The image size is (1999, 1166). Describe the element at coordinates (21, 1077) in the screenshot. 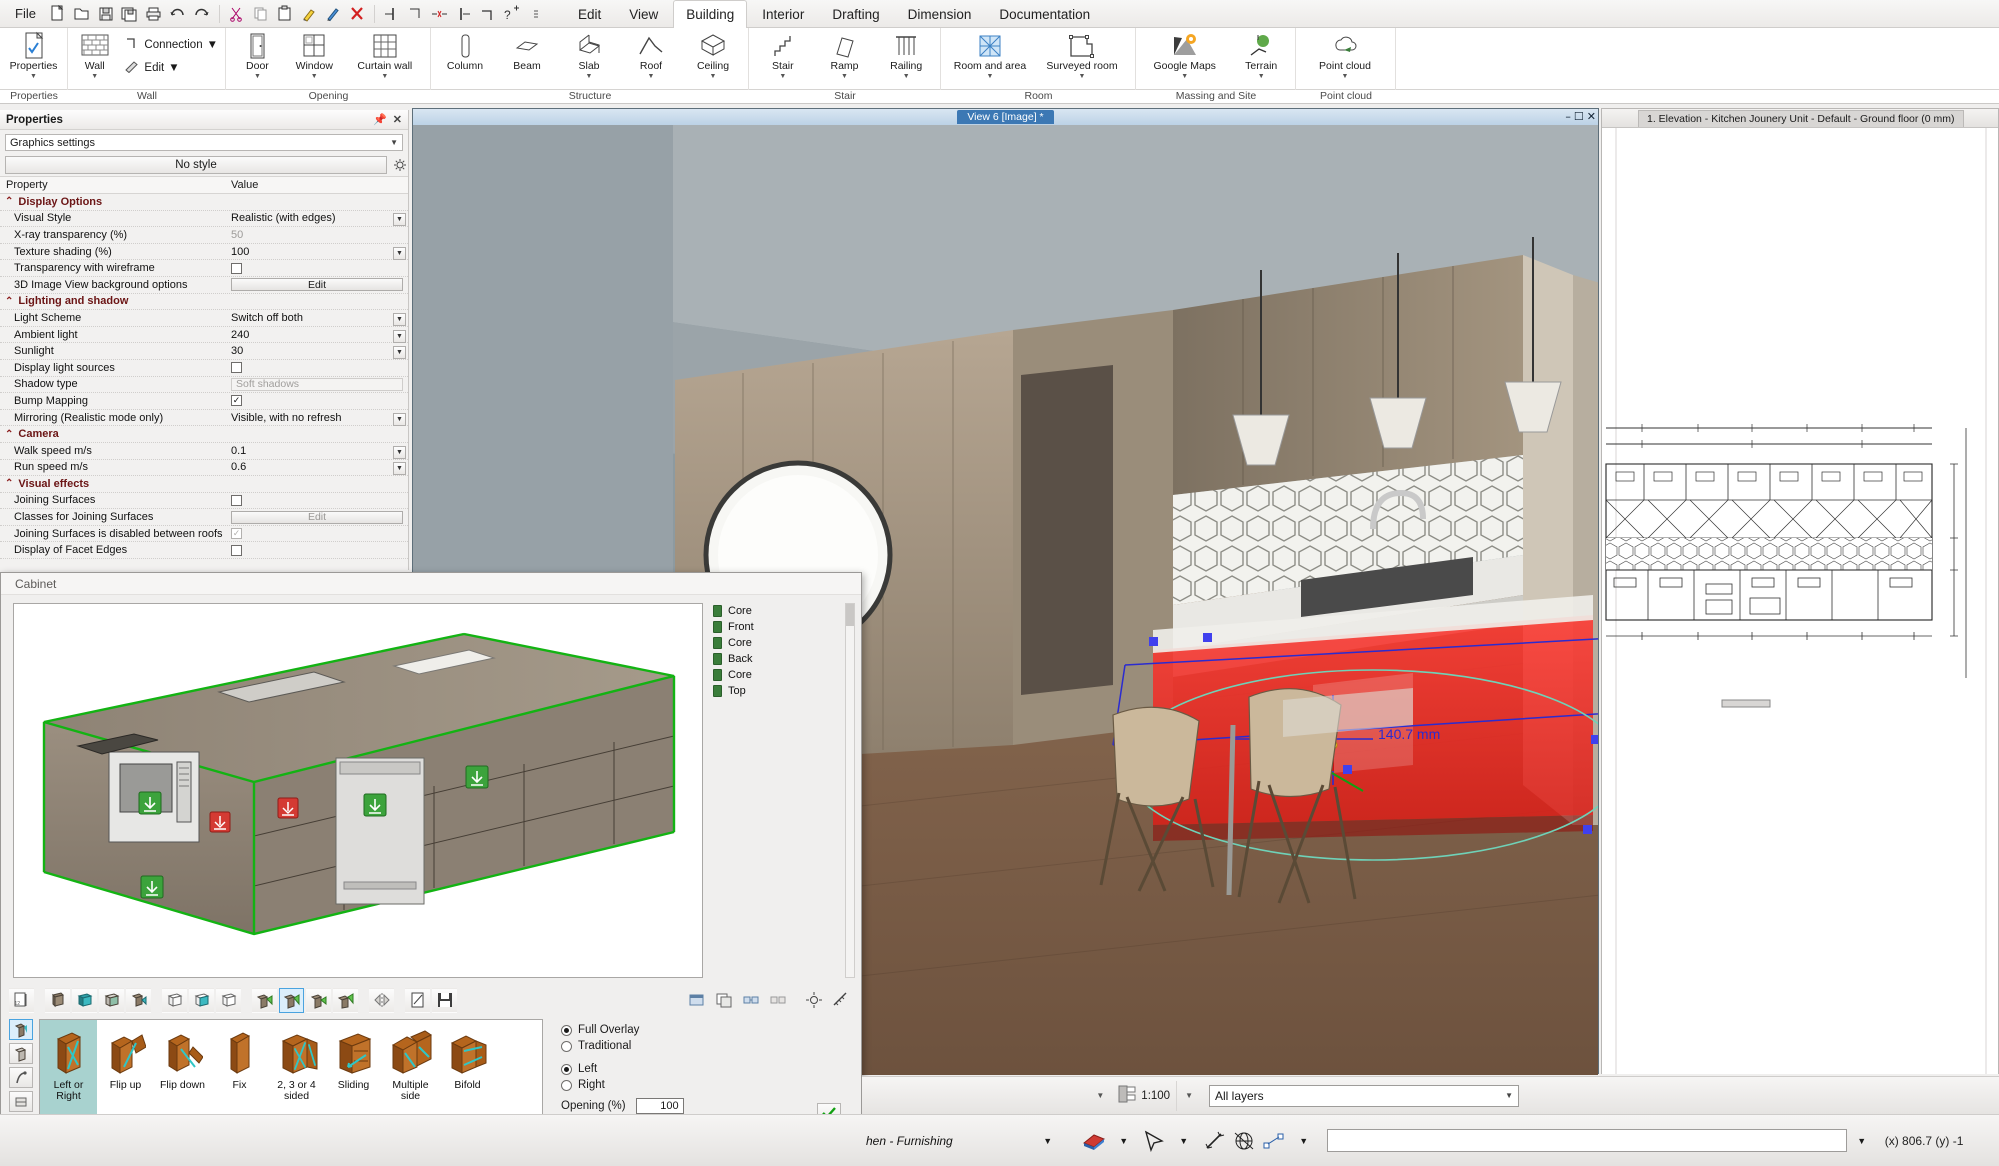

I see `handle-icon` at that location.